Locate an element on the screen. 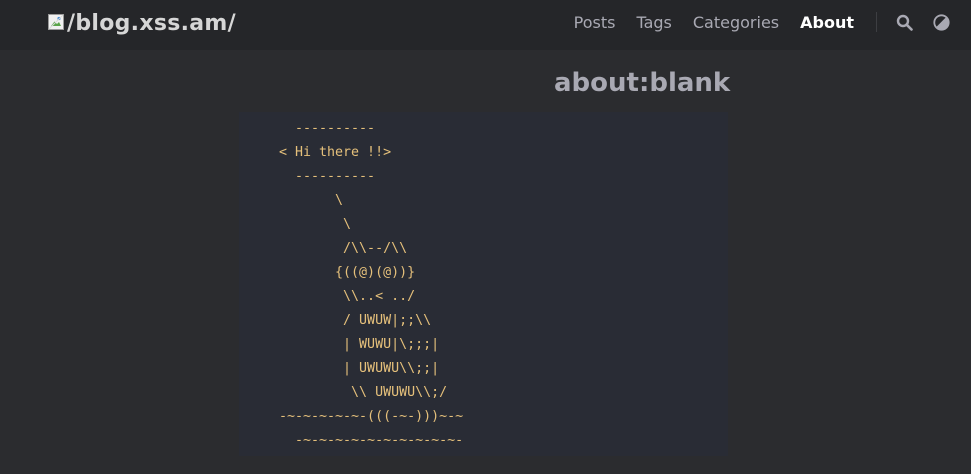  broken-image-icon is located at coordinates (56, 22).